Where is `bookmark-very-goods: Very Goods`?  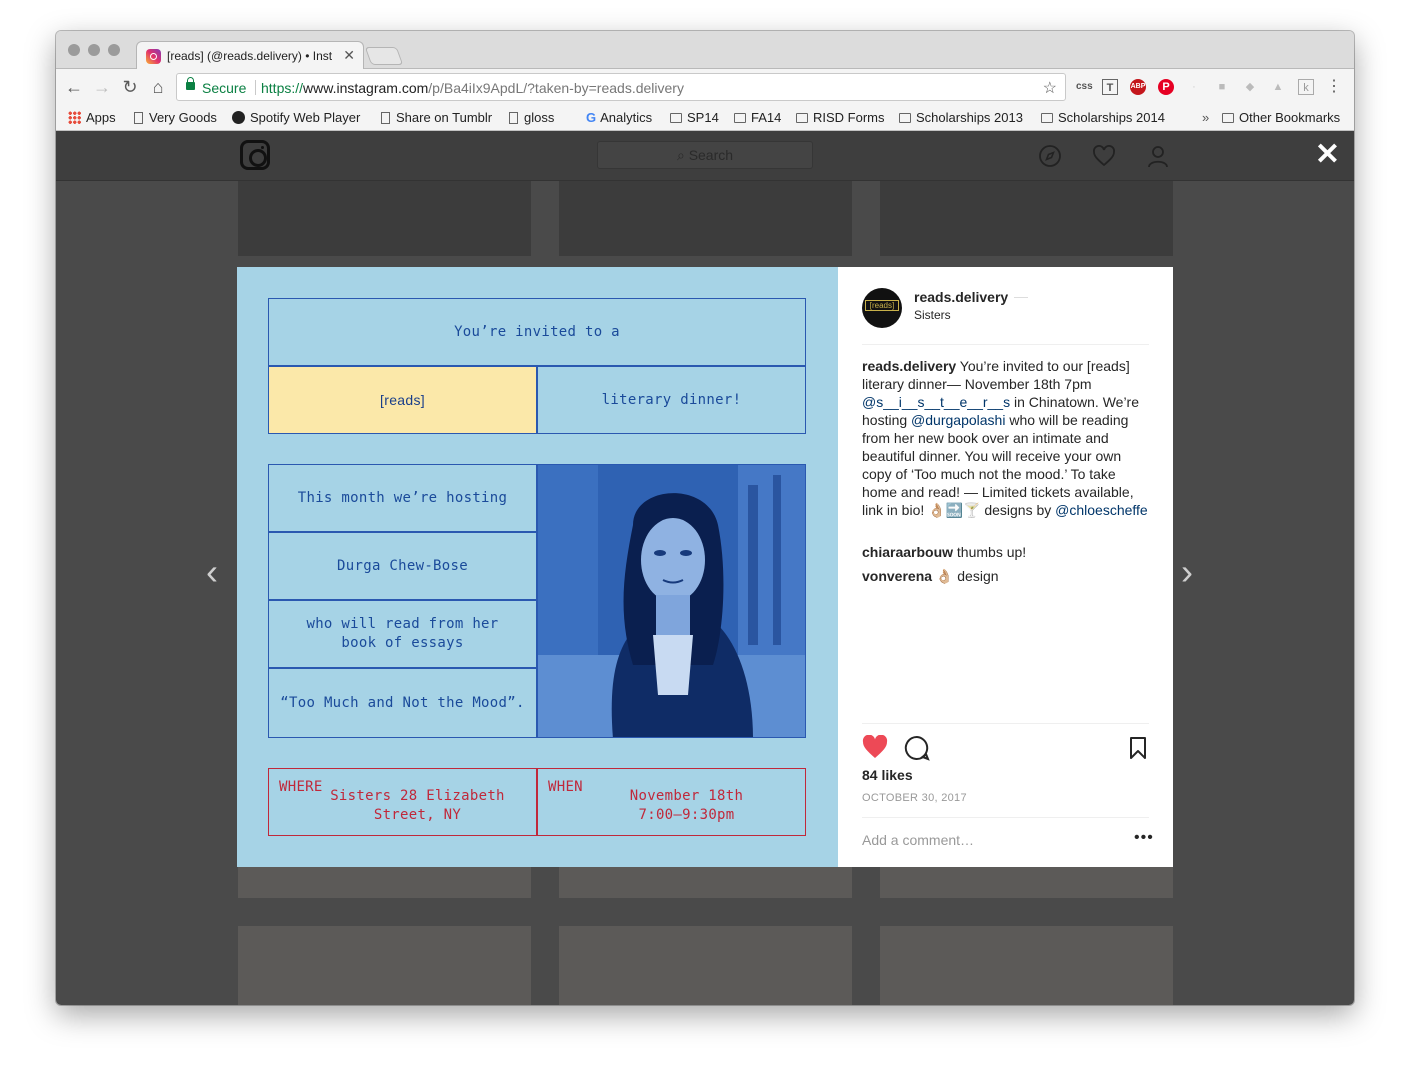
bookmark-very-goods: Very Goods is located at coordinates (175, 117).